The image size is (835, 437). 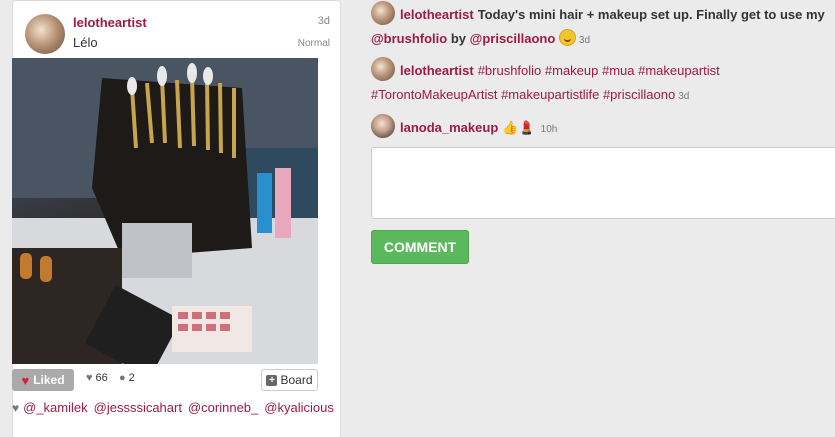 I want to click on comment-input, so click(x=603, y=183).